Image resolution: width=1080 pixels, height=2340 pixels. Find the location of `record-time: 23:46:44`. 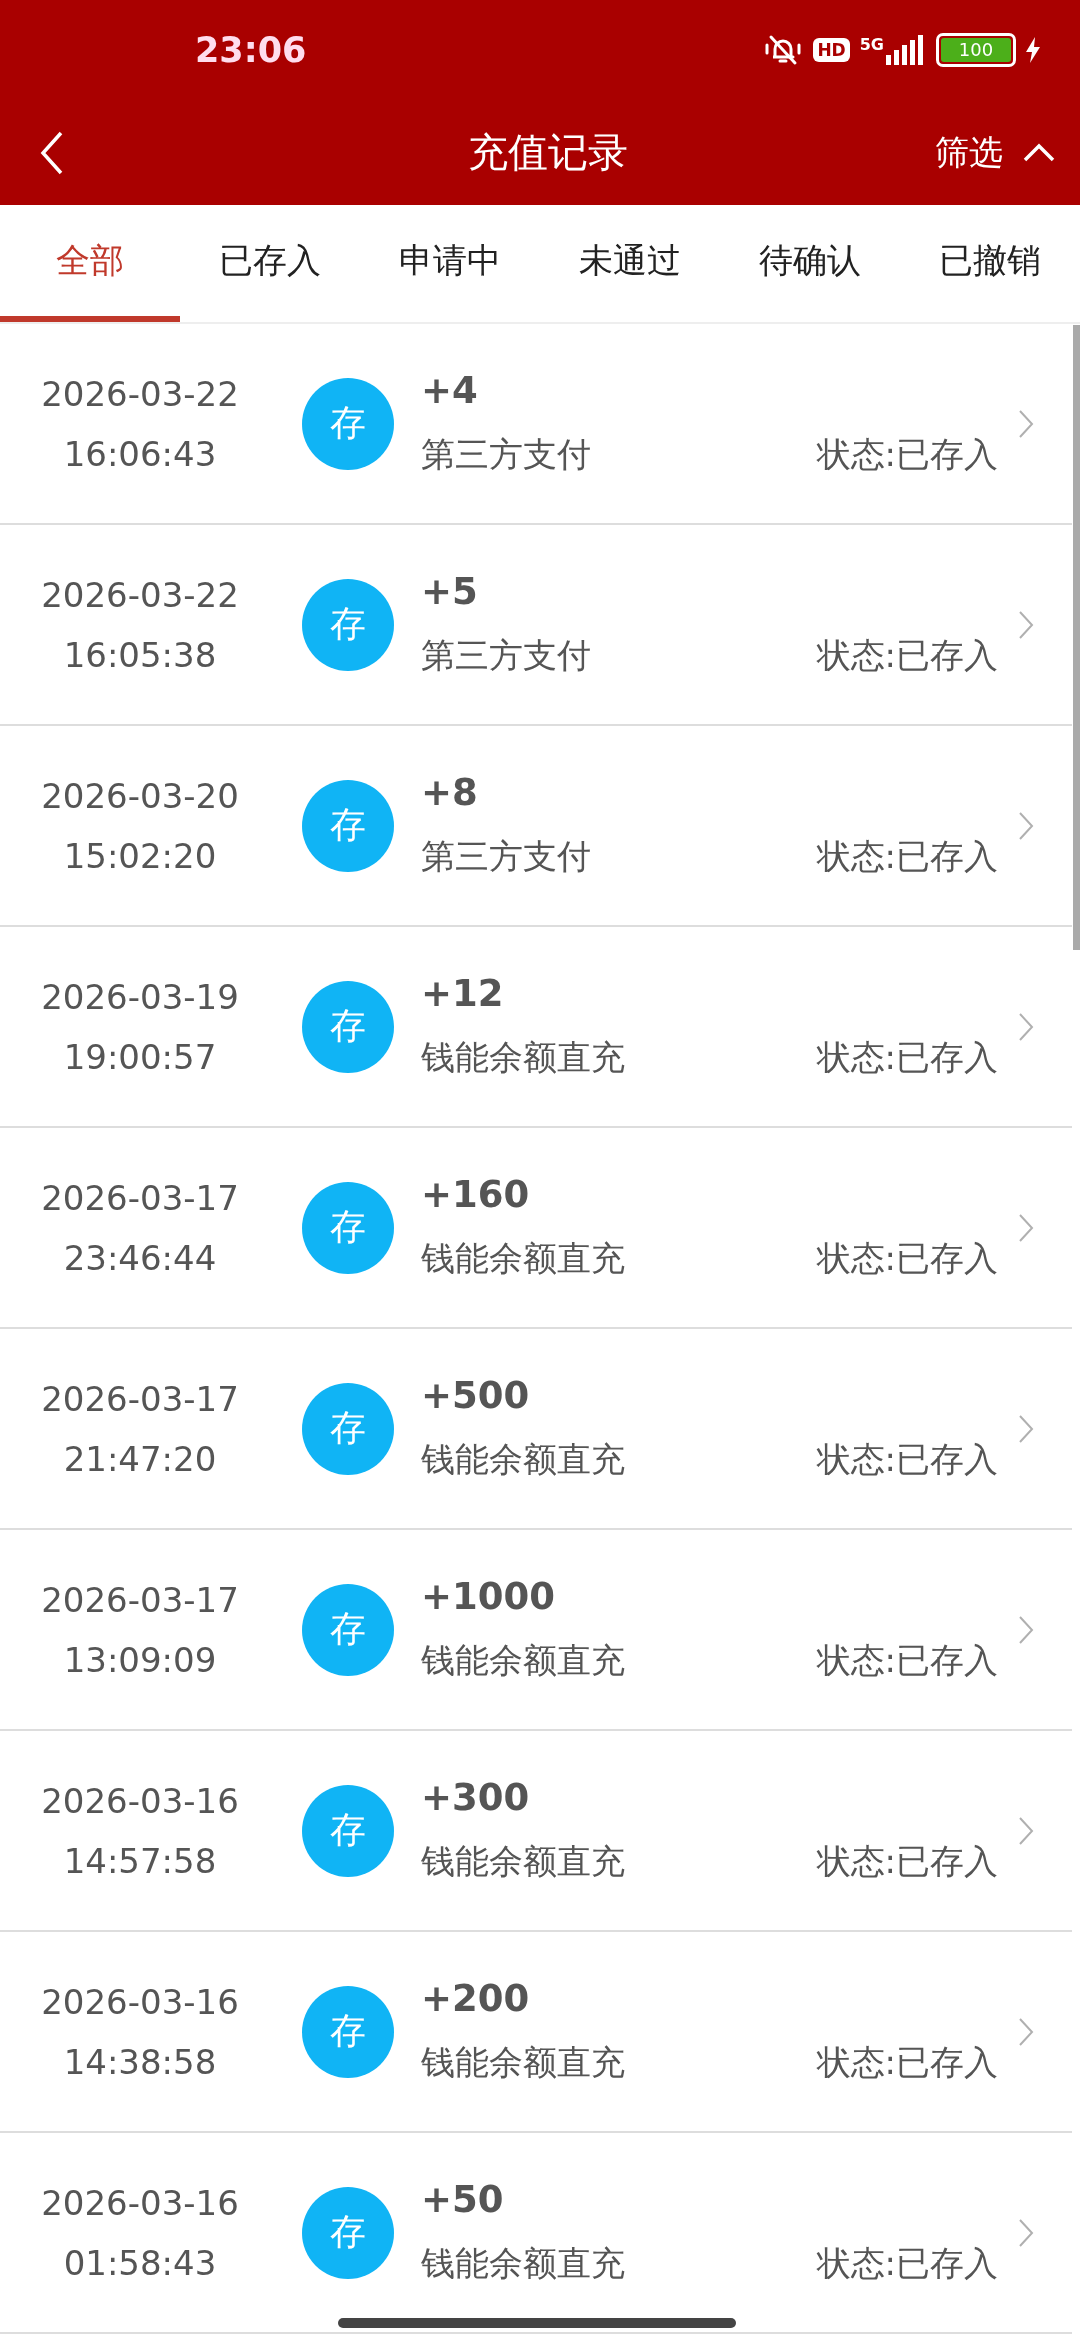

record-time: 23:46:44 is located at coordinates (140, 1257).